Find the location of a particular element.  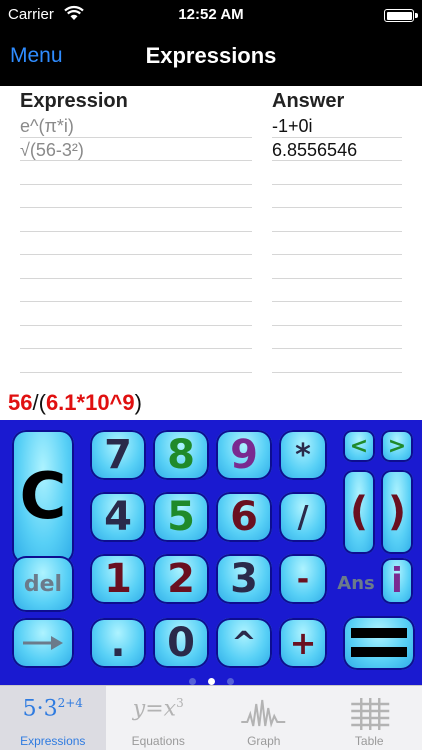

battery-icon is located at coordinates (401, 15).